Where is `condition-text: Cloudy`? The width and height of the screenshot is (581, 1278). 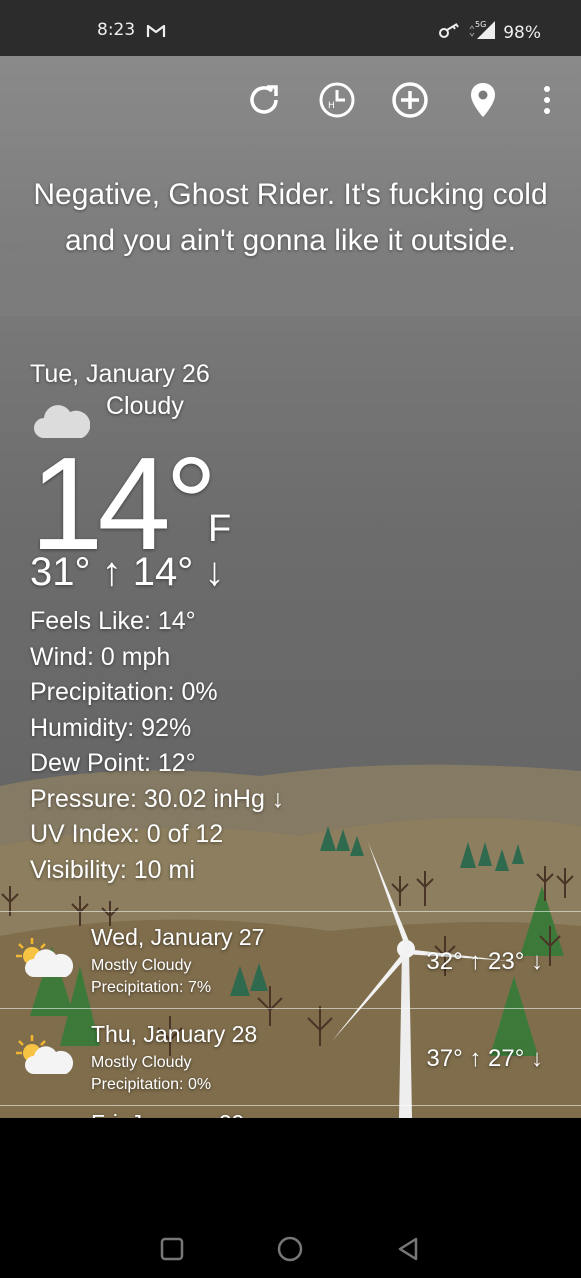
condition-text: Cloudy is located at coordinates (145, 406).